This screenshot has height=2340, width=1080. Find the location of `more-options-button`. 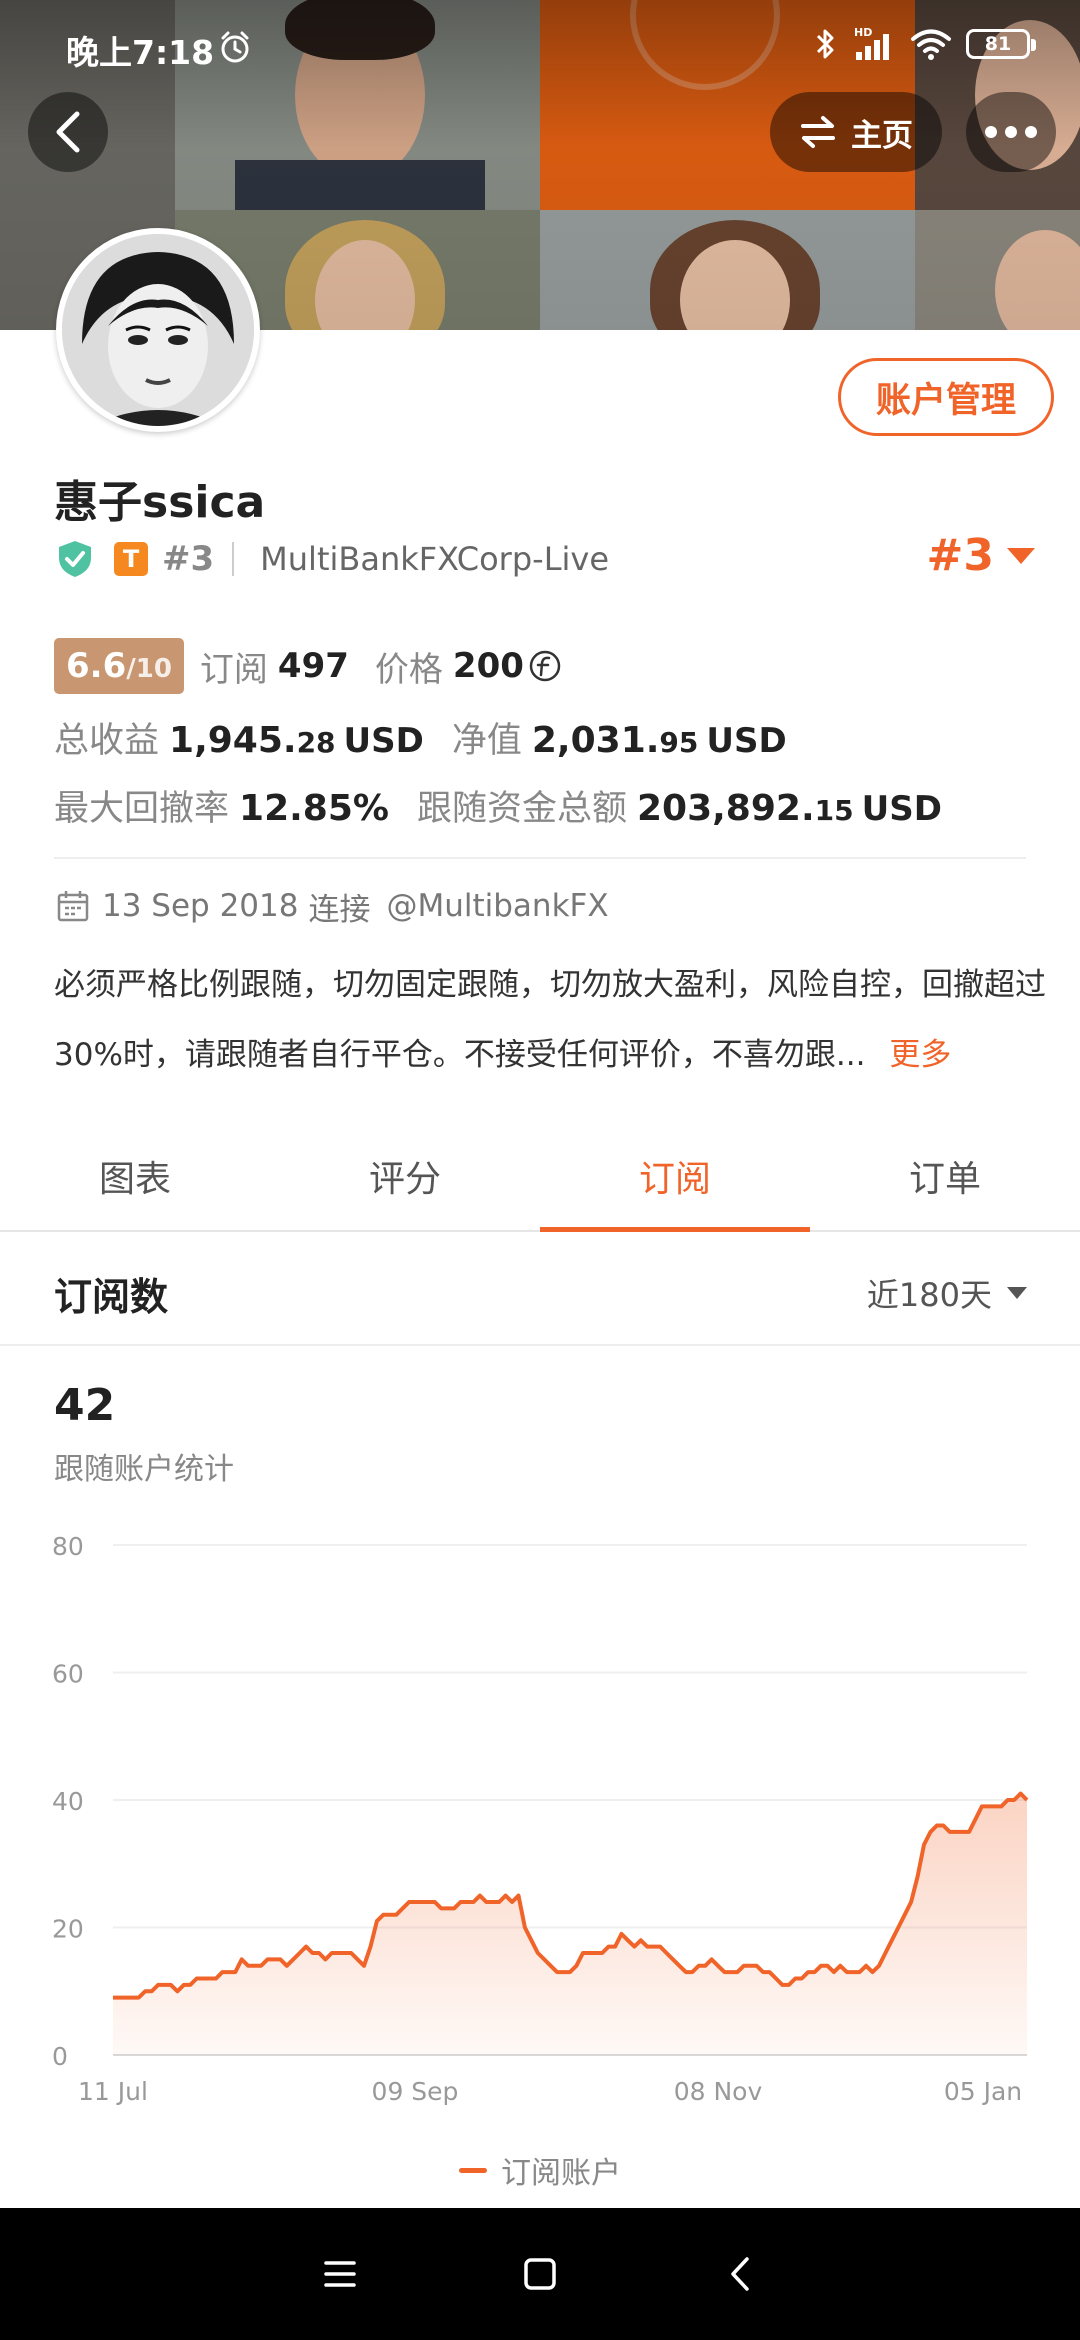

more-options-button is located at coordinates (1011, 132).